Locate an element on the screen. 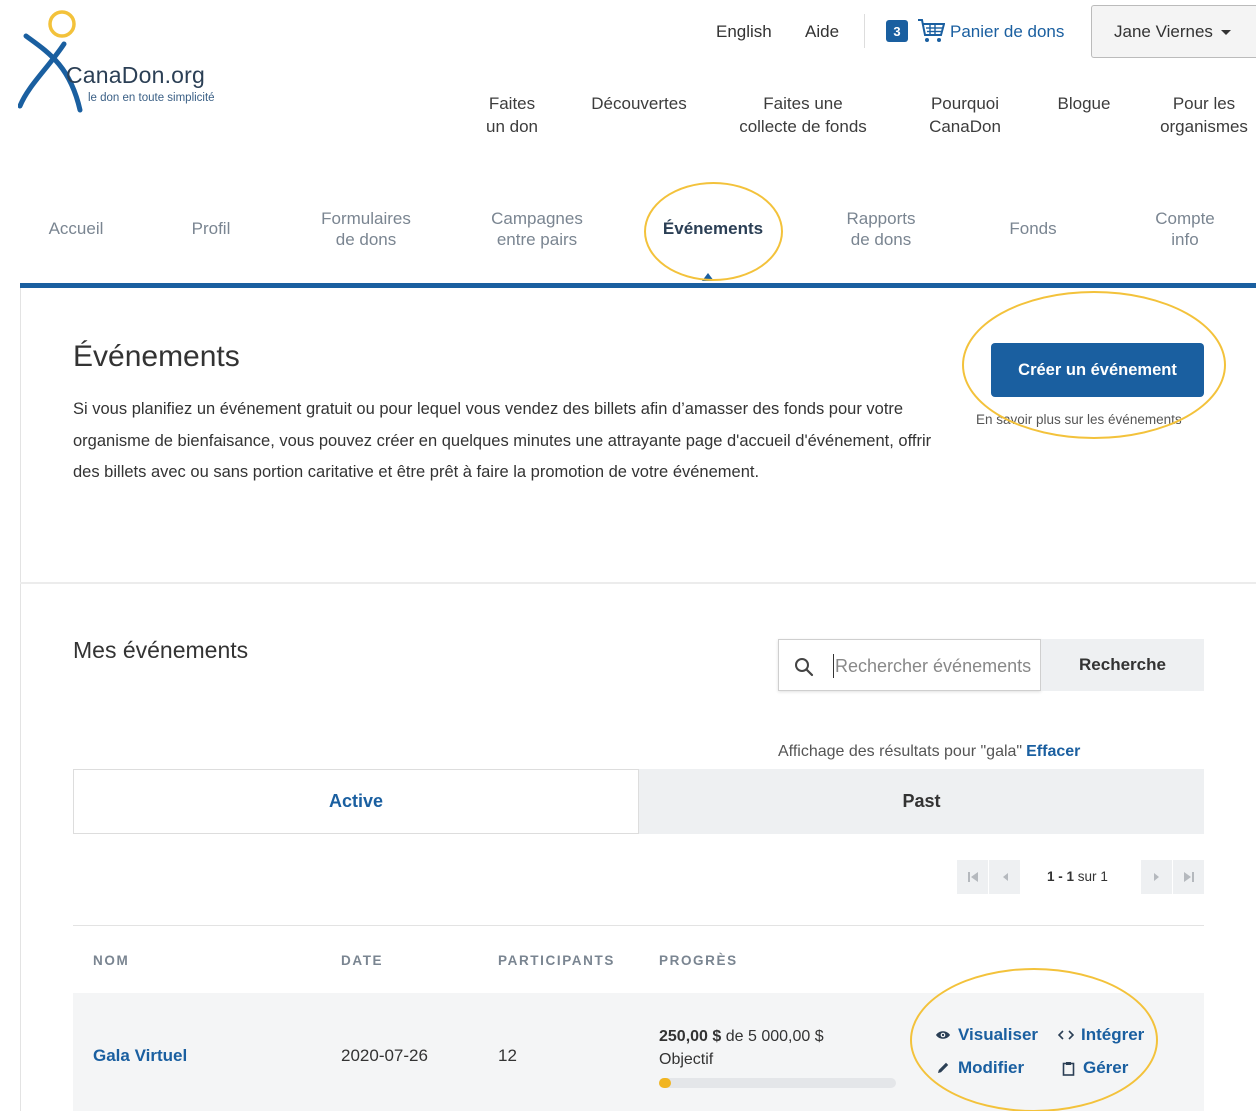 The width and height of the screenshot is (1256, 1111). sub-nav-label: Formulaires de dons is located at coordinates (366, 229).